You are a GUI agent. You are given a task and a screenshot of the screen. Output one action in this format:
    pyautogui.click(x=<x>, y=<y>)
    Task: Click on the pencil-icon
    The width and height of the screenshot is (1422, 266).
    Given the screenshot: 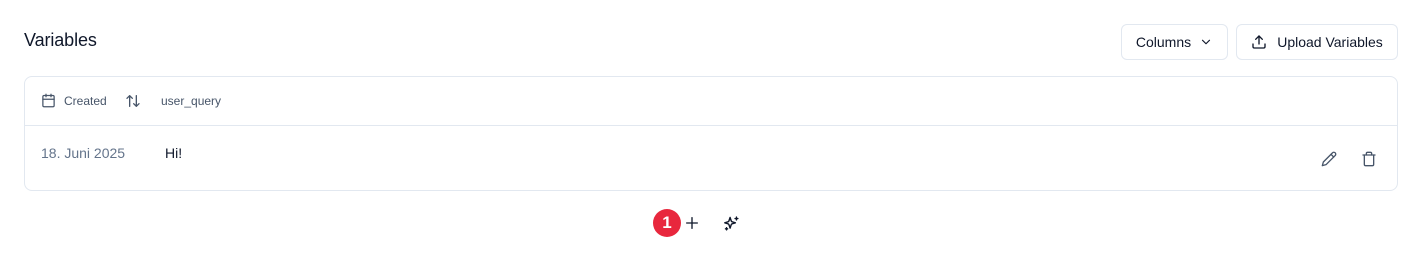 What is the action you would take?
    pyautogui.click(x=1329, y=159)
    